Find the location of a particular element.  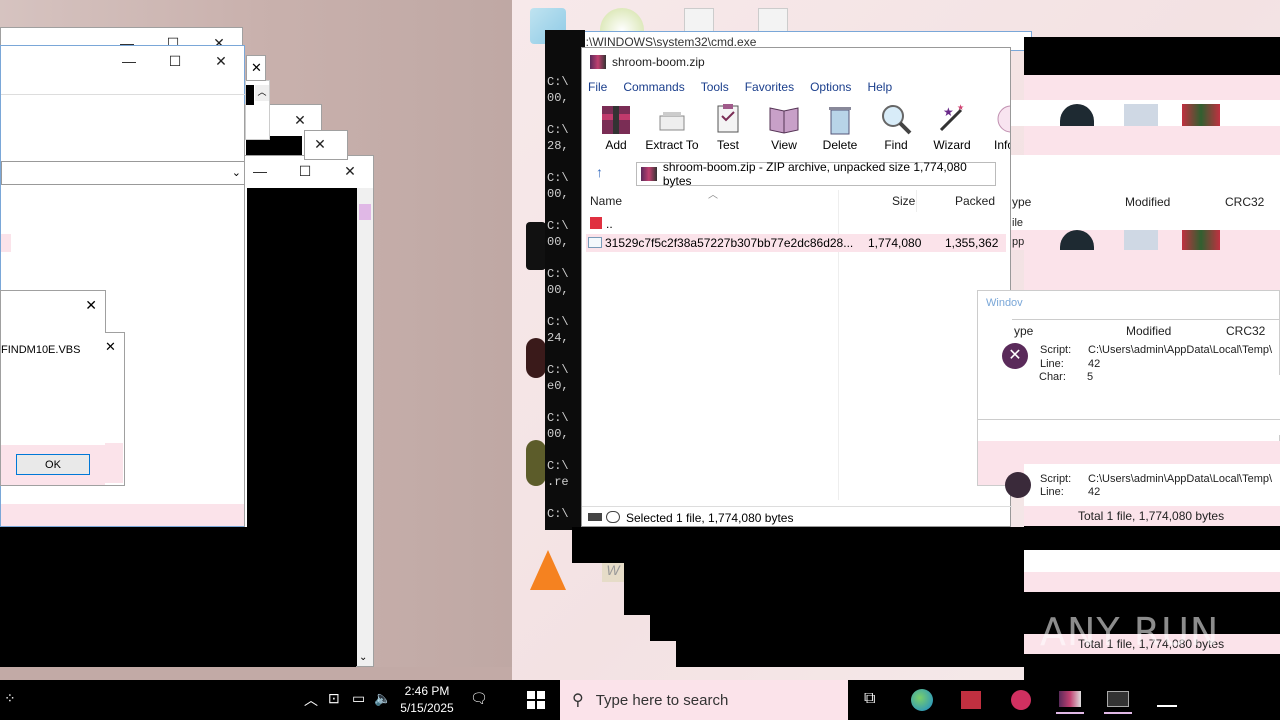

ok-button: OK is located at coordinates (53, 464).